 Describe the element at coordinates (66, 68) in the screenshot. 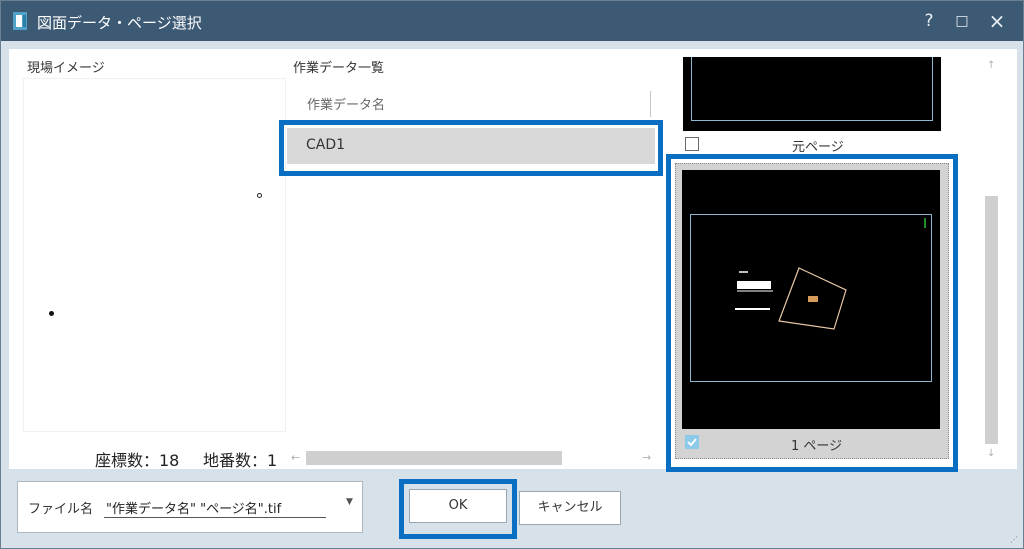

I see `site-image-title: 現場イメージ` at that location.